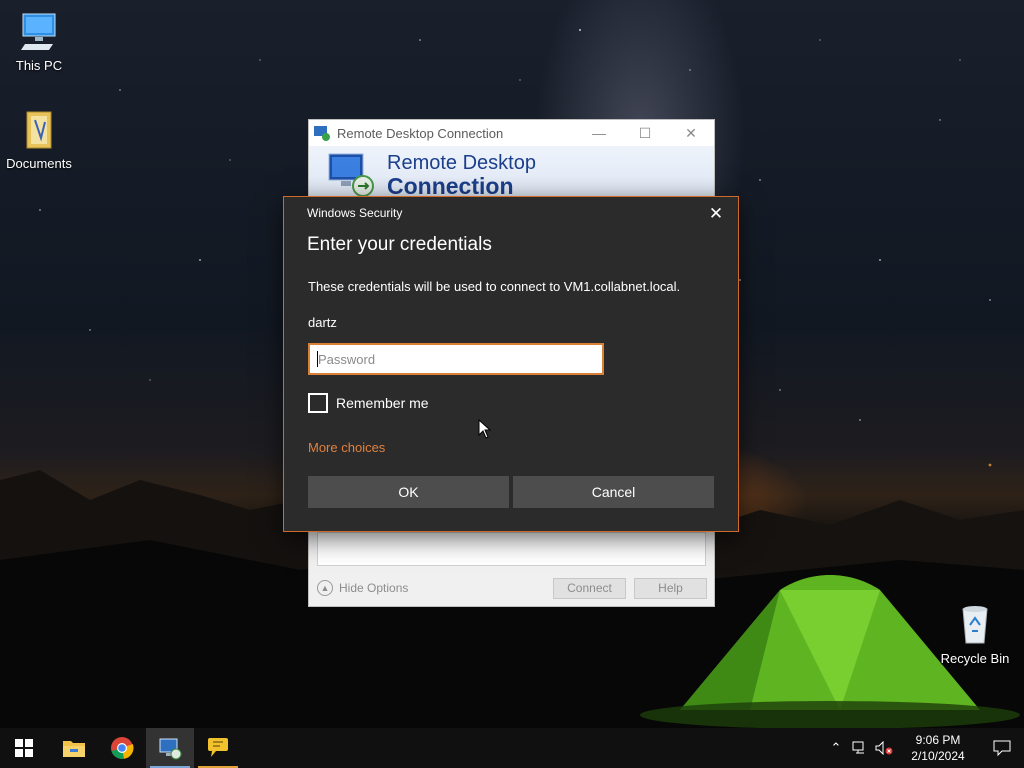  Describe the element at coordinates (670, 588) in the screenshot. I see `help-button: Help` at that location.